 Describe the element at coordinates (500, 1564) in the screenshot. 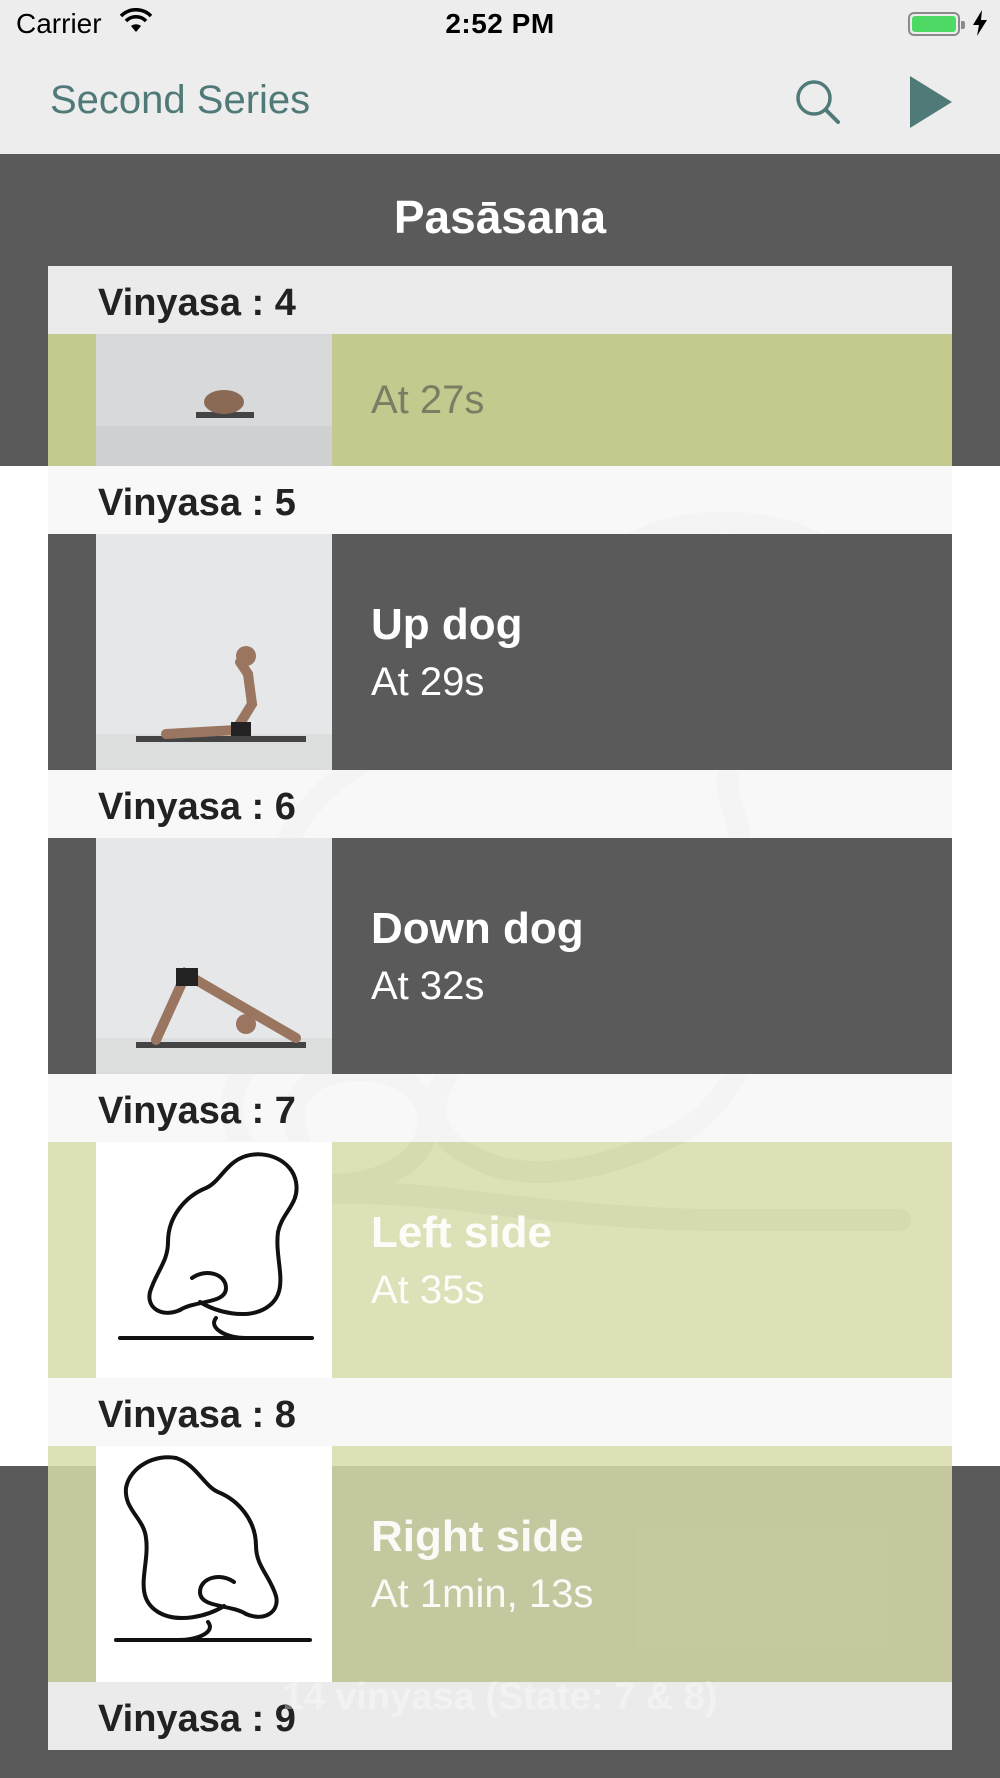

I see `list-item: Right side At 1min, 13s` at that location.